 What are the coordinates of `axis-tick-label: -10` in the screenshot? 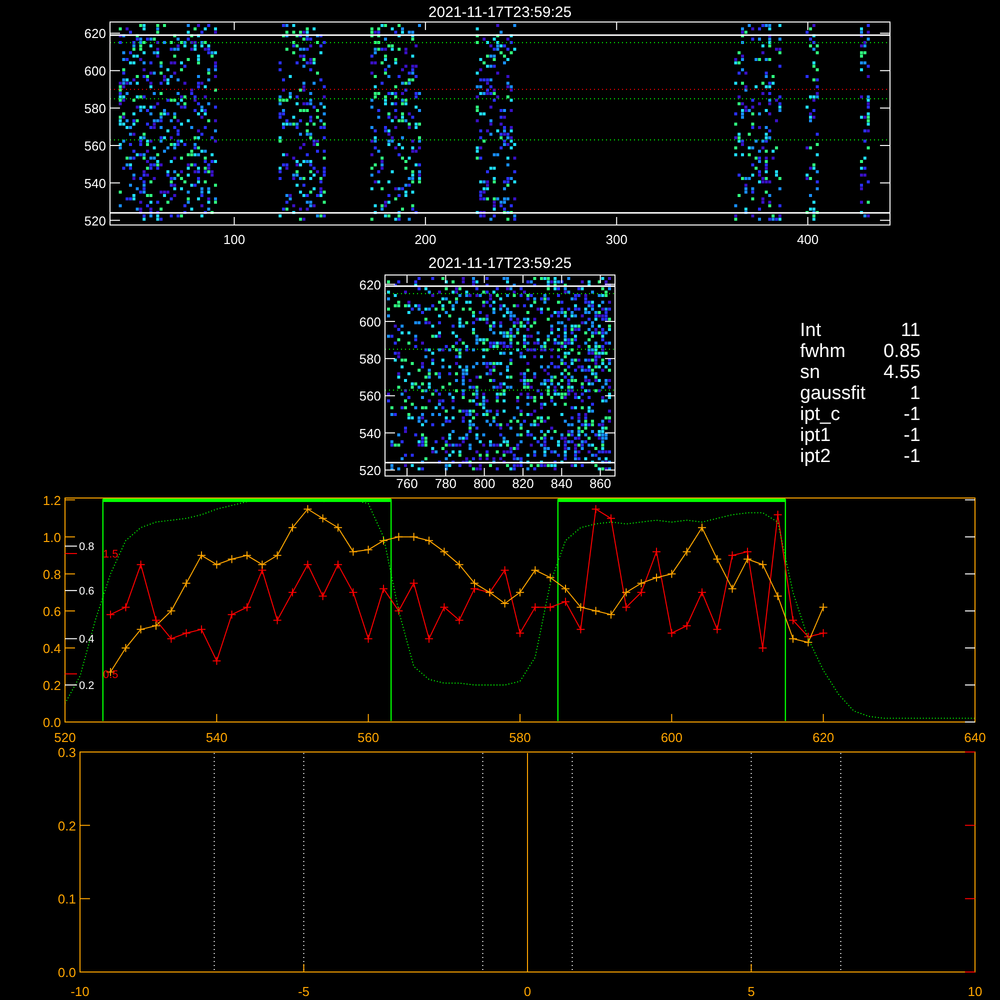 It's located at (80, 991).